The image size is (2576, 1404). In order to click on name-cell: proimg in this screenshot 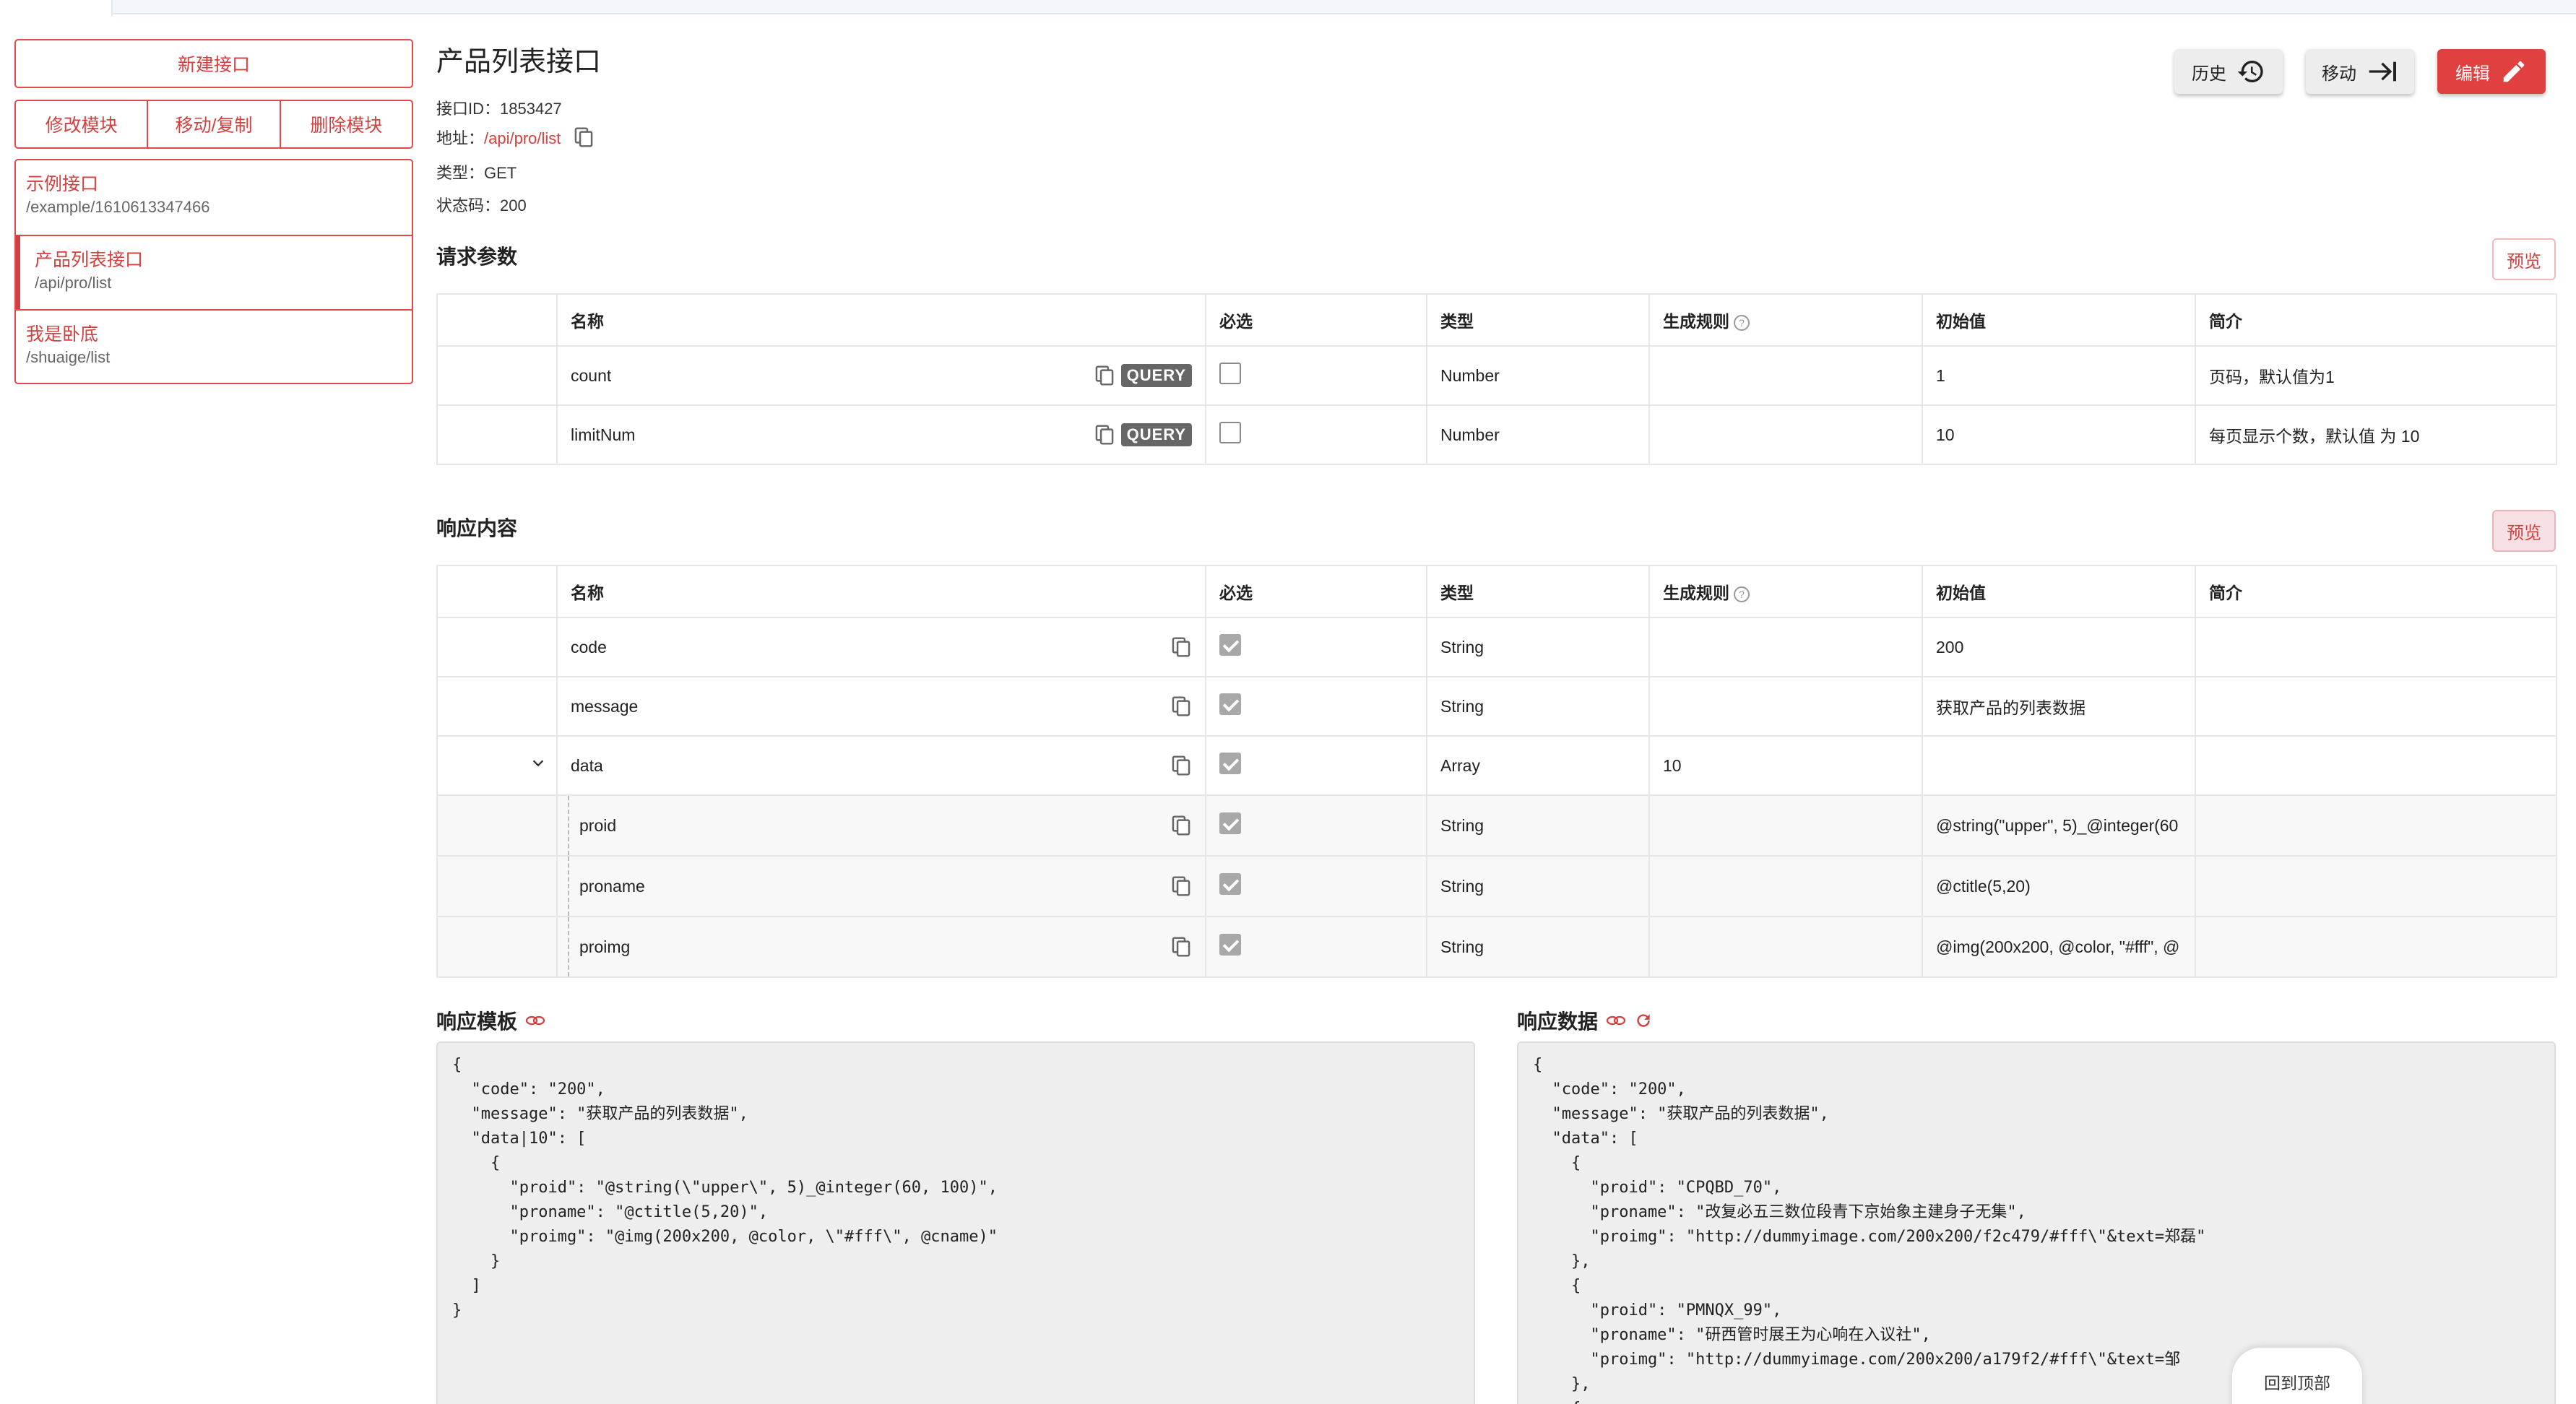, I will do `click(881, 947)`.